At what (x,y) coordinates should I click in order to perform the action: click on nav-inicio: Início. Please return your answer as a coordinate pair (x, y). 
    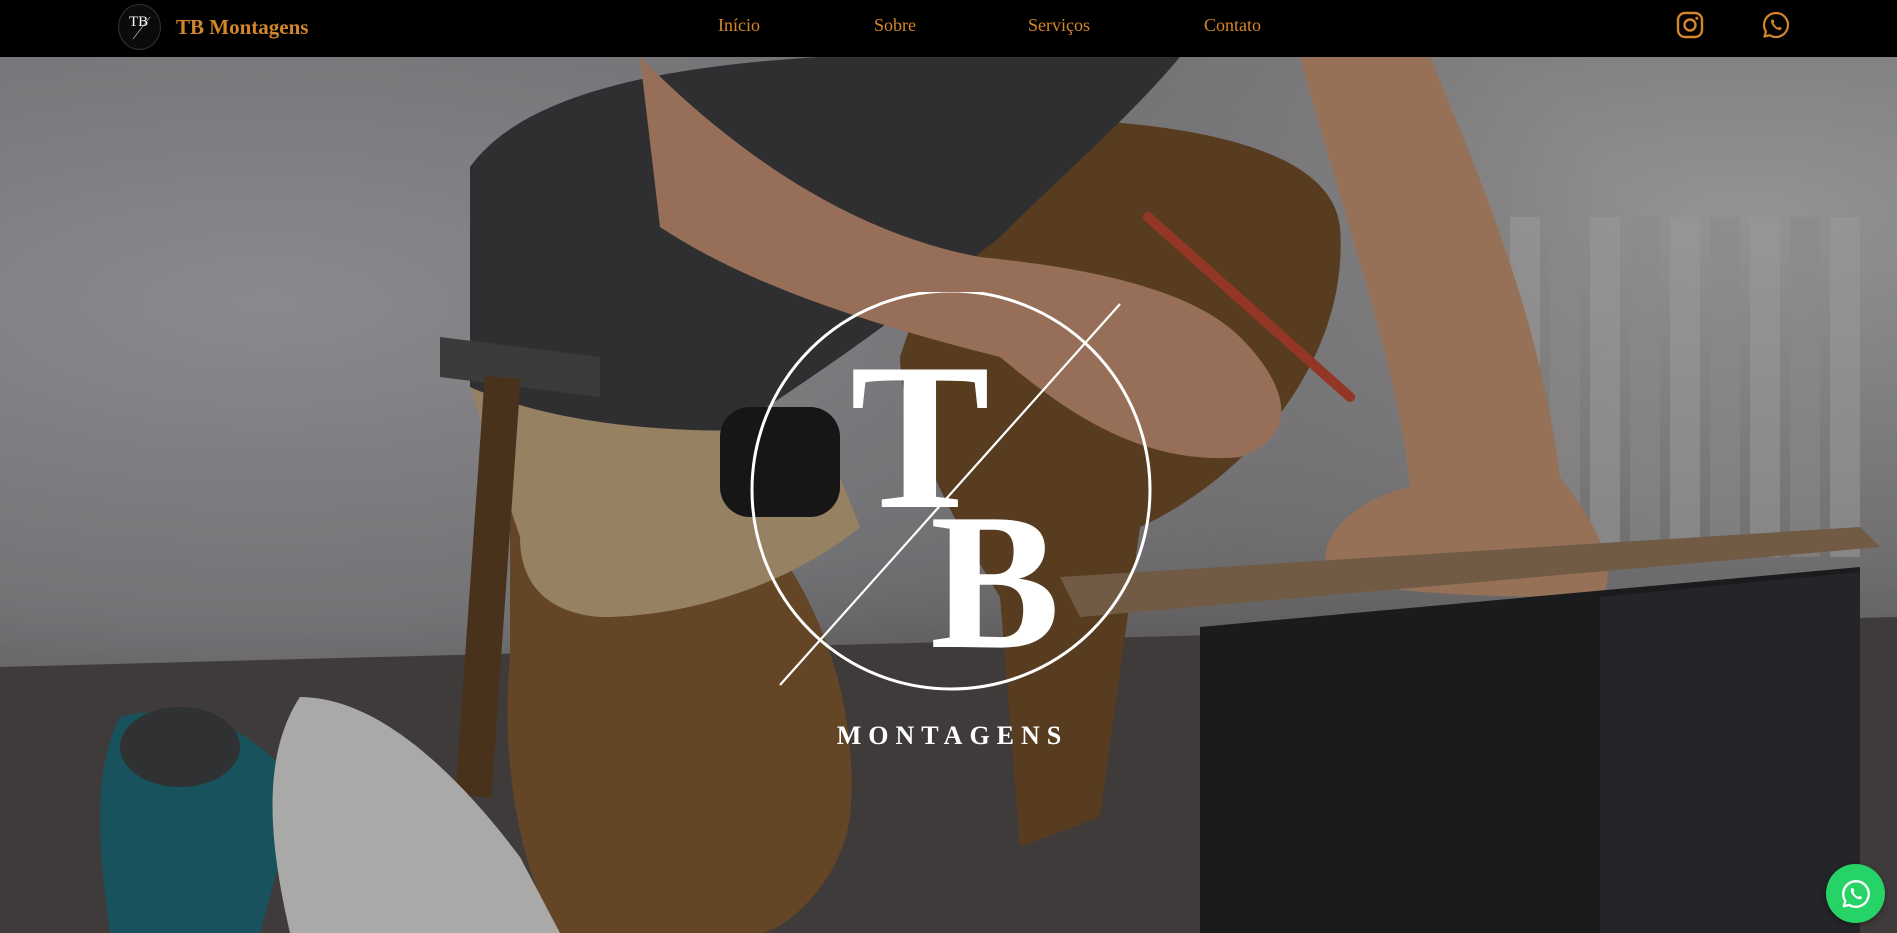
    Looking at the image, I should click on (739, 25).